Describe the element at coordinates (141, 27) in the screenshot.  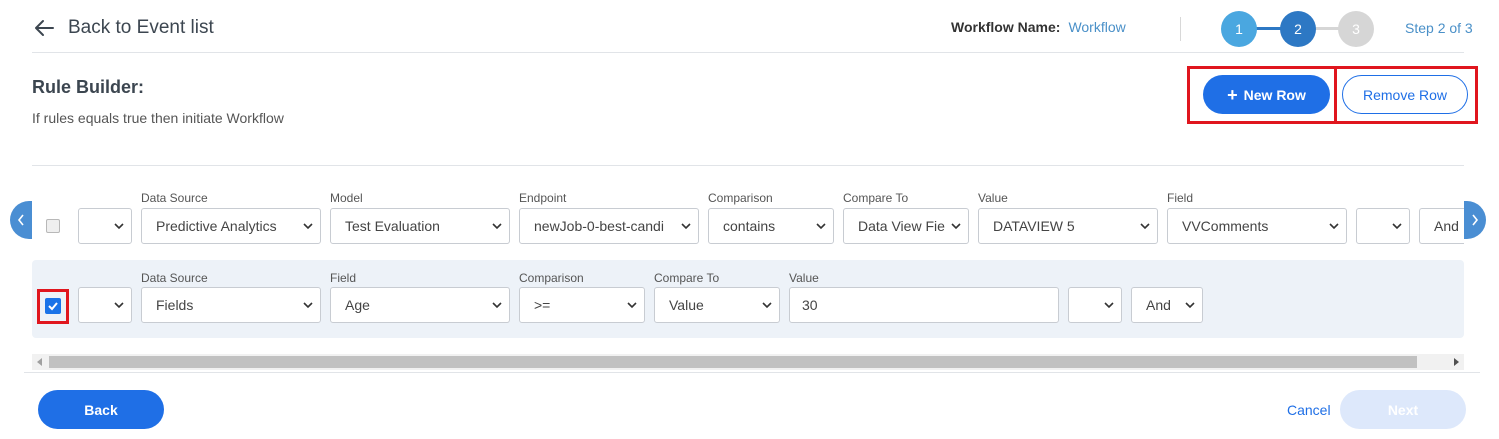
I see `back-link-label: Back to Event list` at that location.